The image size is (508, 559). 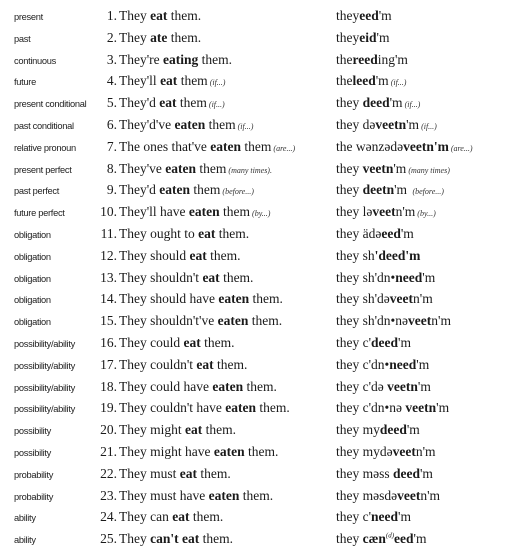 I want to click on text-segment: they sh'də, so click(x=363, y=299).